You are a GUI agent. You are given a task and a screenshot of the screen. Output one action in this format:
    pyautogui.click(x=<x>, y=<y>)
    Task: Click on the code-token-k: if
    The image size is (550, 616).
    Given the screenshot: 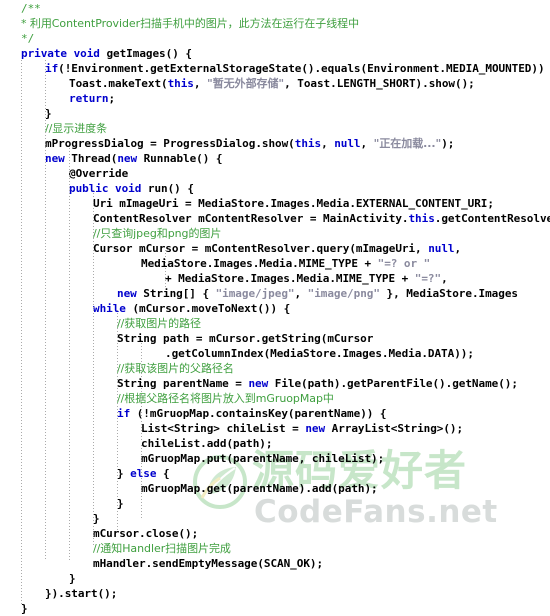 What is the action you would take?
    pyautogui.click(x=52, y=68)
    